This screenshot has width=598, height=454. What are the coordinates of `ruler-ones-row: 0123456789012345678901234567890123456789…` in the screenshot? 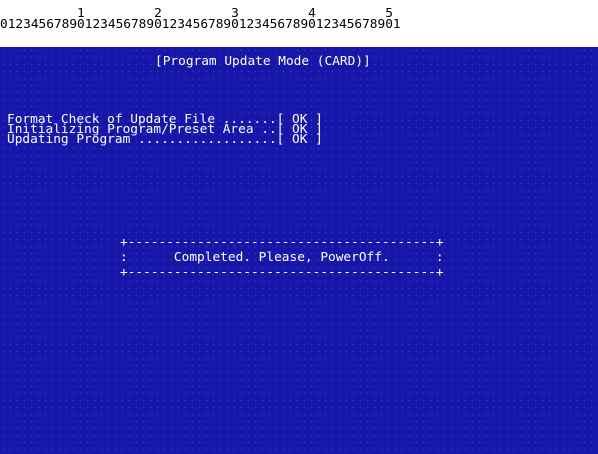 It's located at (200, 24).